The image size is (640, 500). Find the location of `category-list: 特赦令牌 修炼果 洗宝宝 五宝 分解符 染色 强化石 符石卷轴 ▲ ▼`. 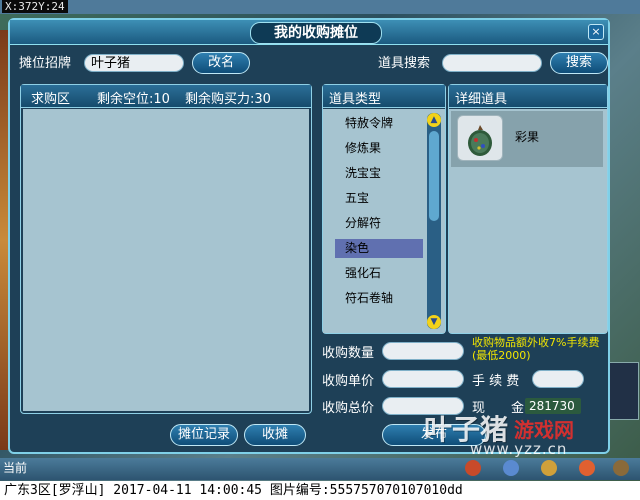

category-list: 特赦令牌 修炼果 洗宝宝 五宝 分解符 染色 强化石 符石卷轴 ▲ ▼ is located at coordinates (384, 221).